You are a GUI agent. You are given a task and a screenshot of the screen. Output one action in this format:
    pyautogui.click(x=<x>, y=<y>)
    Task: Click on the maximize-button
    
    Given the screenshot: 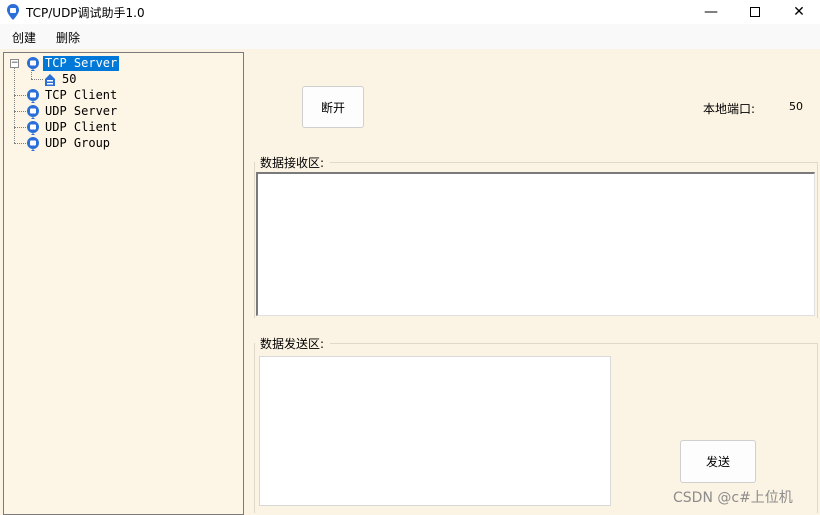 What is the action you would take?
    pyautogui.click(x=755, y=12)
    